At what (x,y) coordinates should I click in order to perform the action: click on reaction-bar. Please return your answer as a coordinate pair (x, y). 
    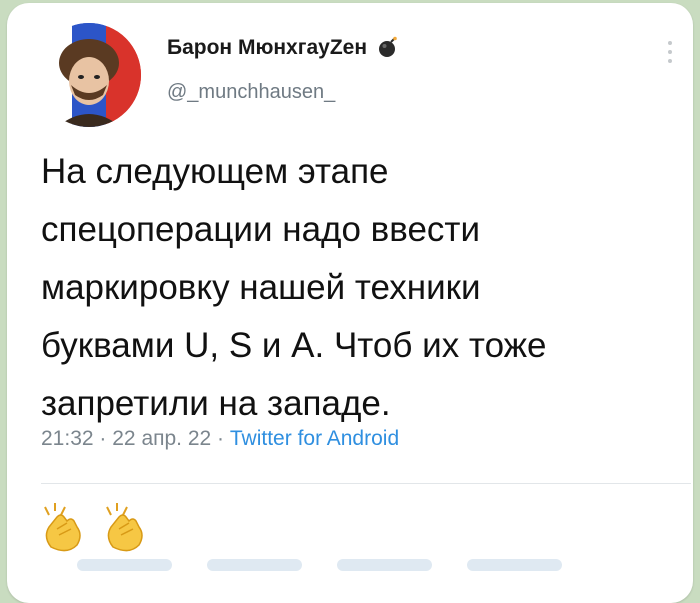
    Looking at the image, I should click on (357, 565).